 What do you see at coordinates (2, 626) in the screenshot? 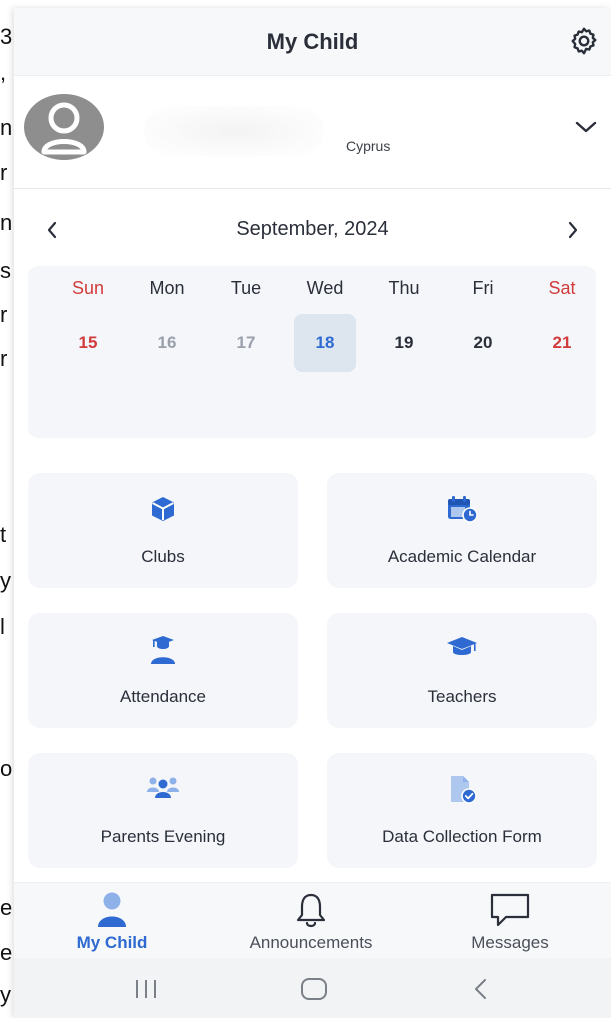
I see `bg-char: l` at bounding box center [2, 626].